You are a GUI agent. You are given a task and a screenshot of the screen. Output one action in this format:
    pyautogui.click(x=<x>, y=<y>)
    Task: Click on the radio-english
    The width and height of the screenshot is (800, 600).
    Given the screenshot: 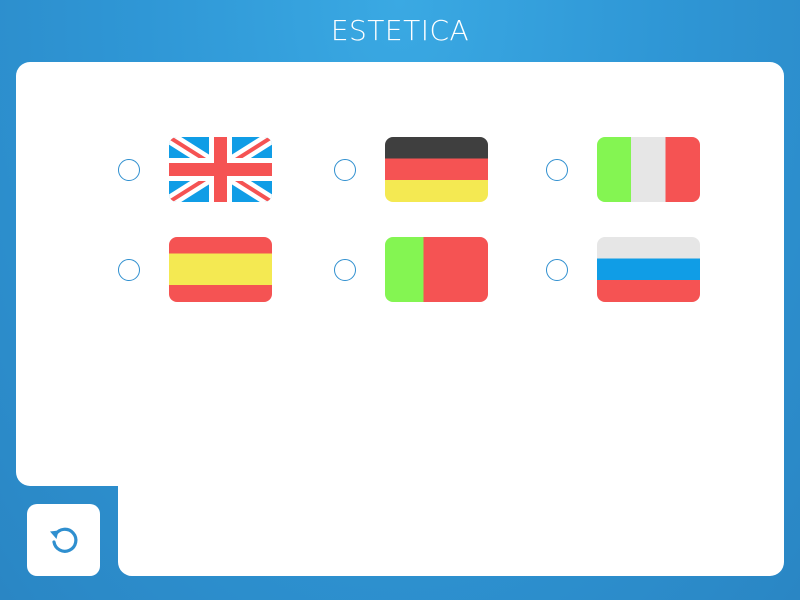 What is the action you would take?
    pyautogui.click(x=129, y=170)
    